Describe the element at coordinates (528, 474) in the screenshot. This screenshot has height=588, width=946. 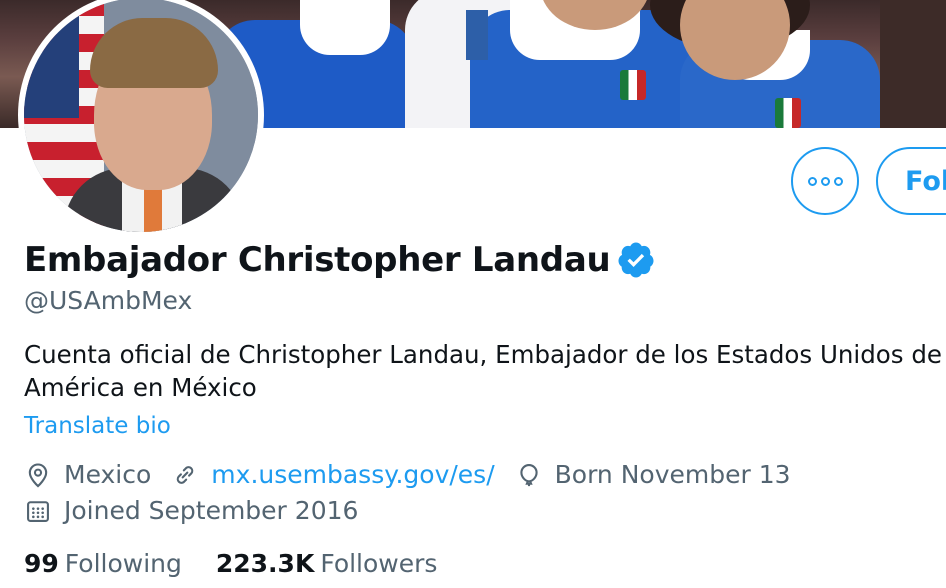
I see `balloon-icon` at that location.